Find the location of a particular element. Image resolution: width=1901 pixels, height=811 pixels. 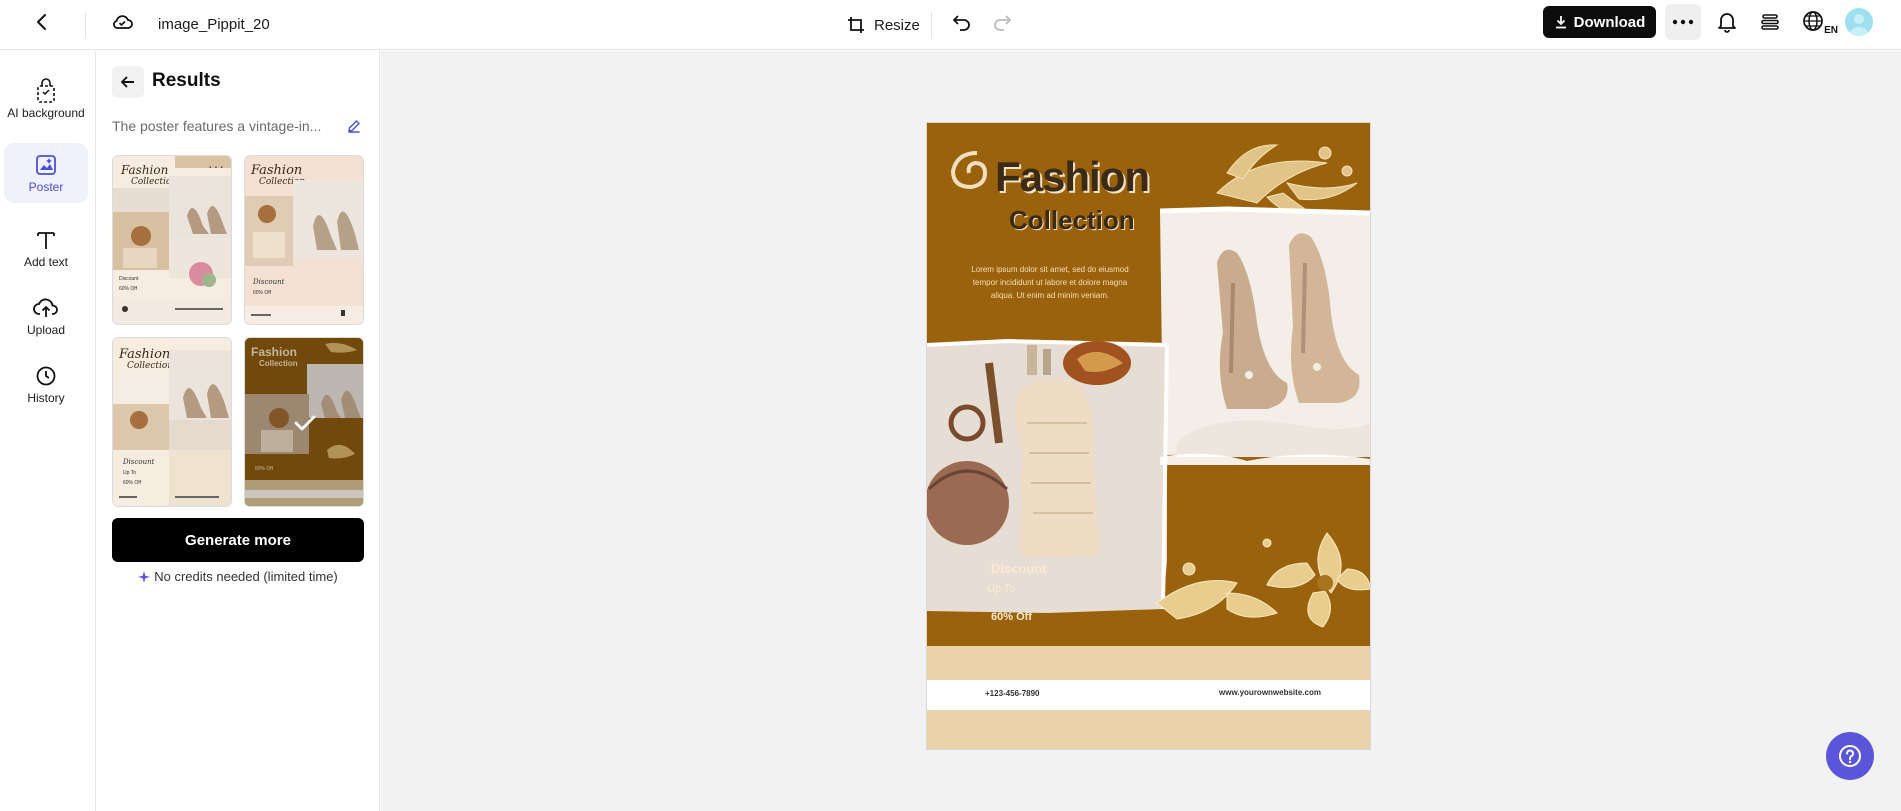

bell-icon is located at coordinates (1727, 23).